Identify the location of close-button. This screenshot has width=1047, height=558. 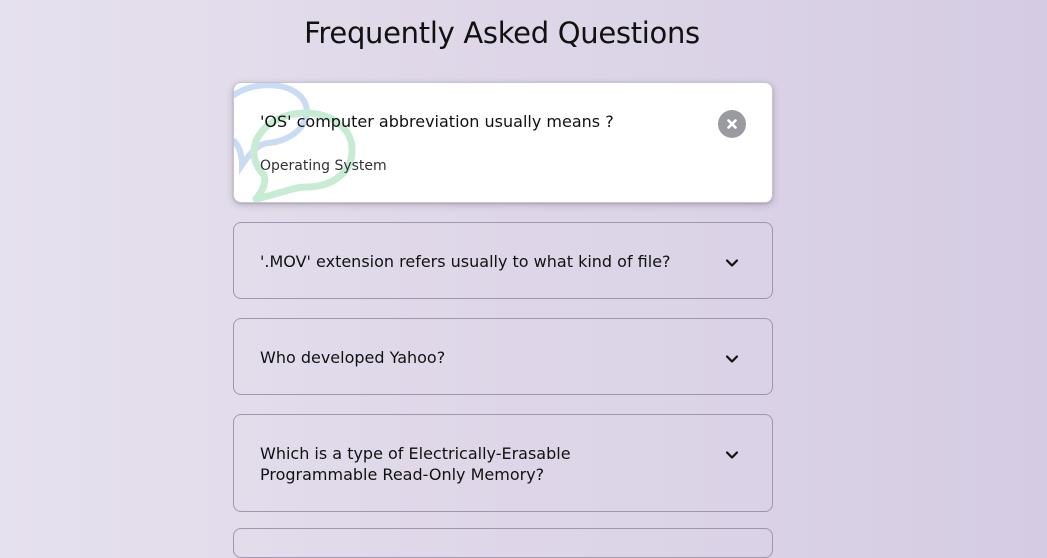
(732, 124).